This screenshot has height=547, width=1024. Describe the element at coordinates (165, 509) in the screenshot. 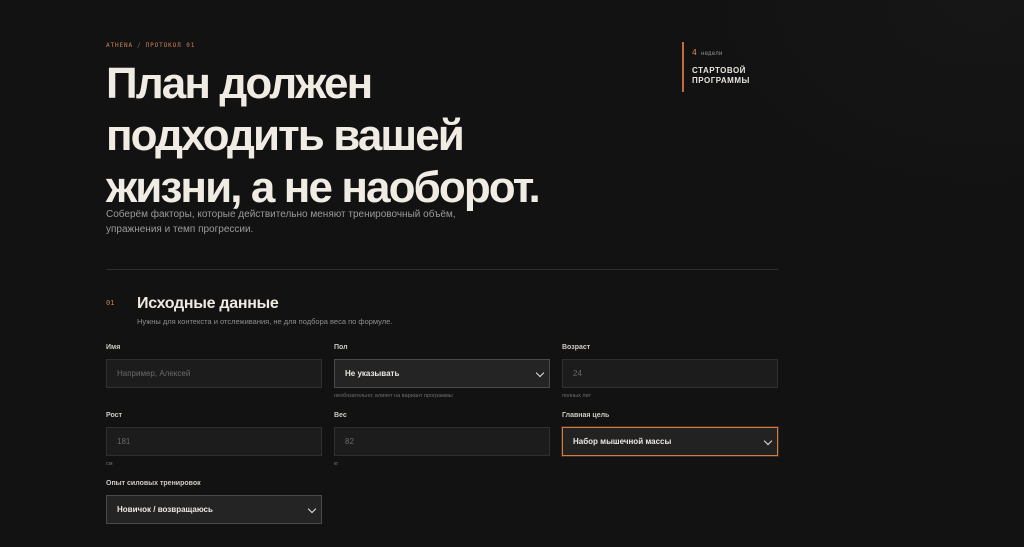

I see `experience-select-value: Новичок / возвращаюсь` at that location.